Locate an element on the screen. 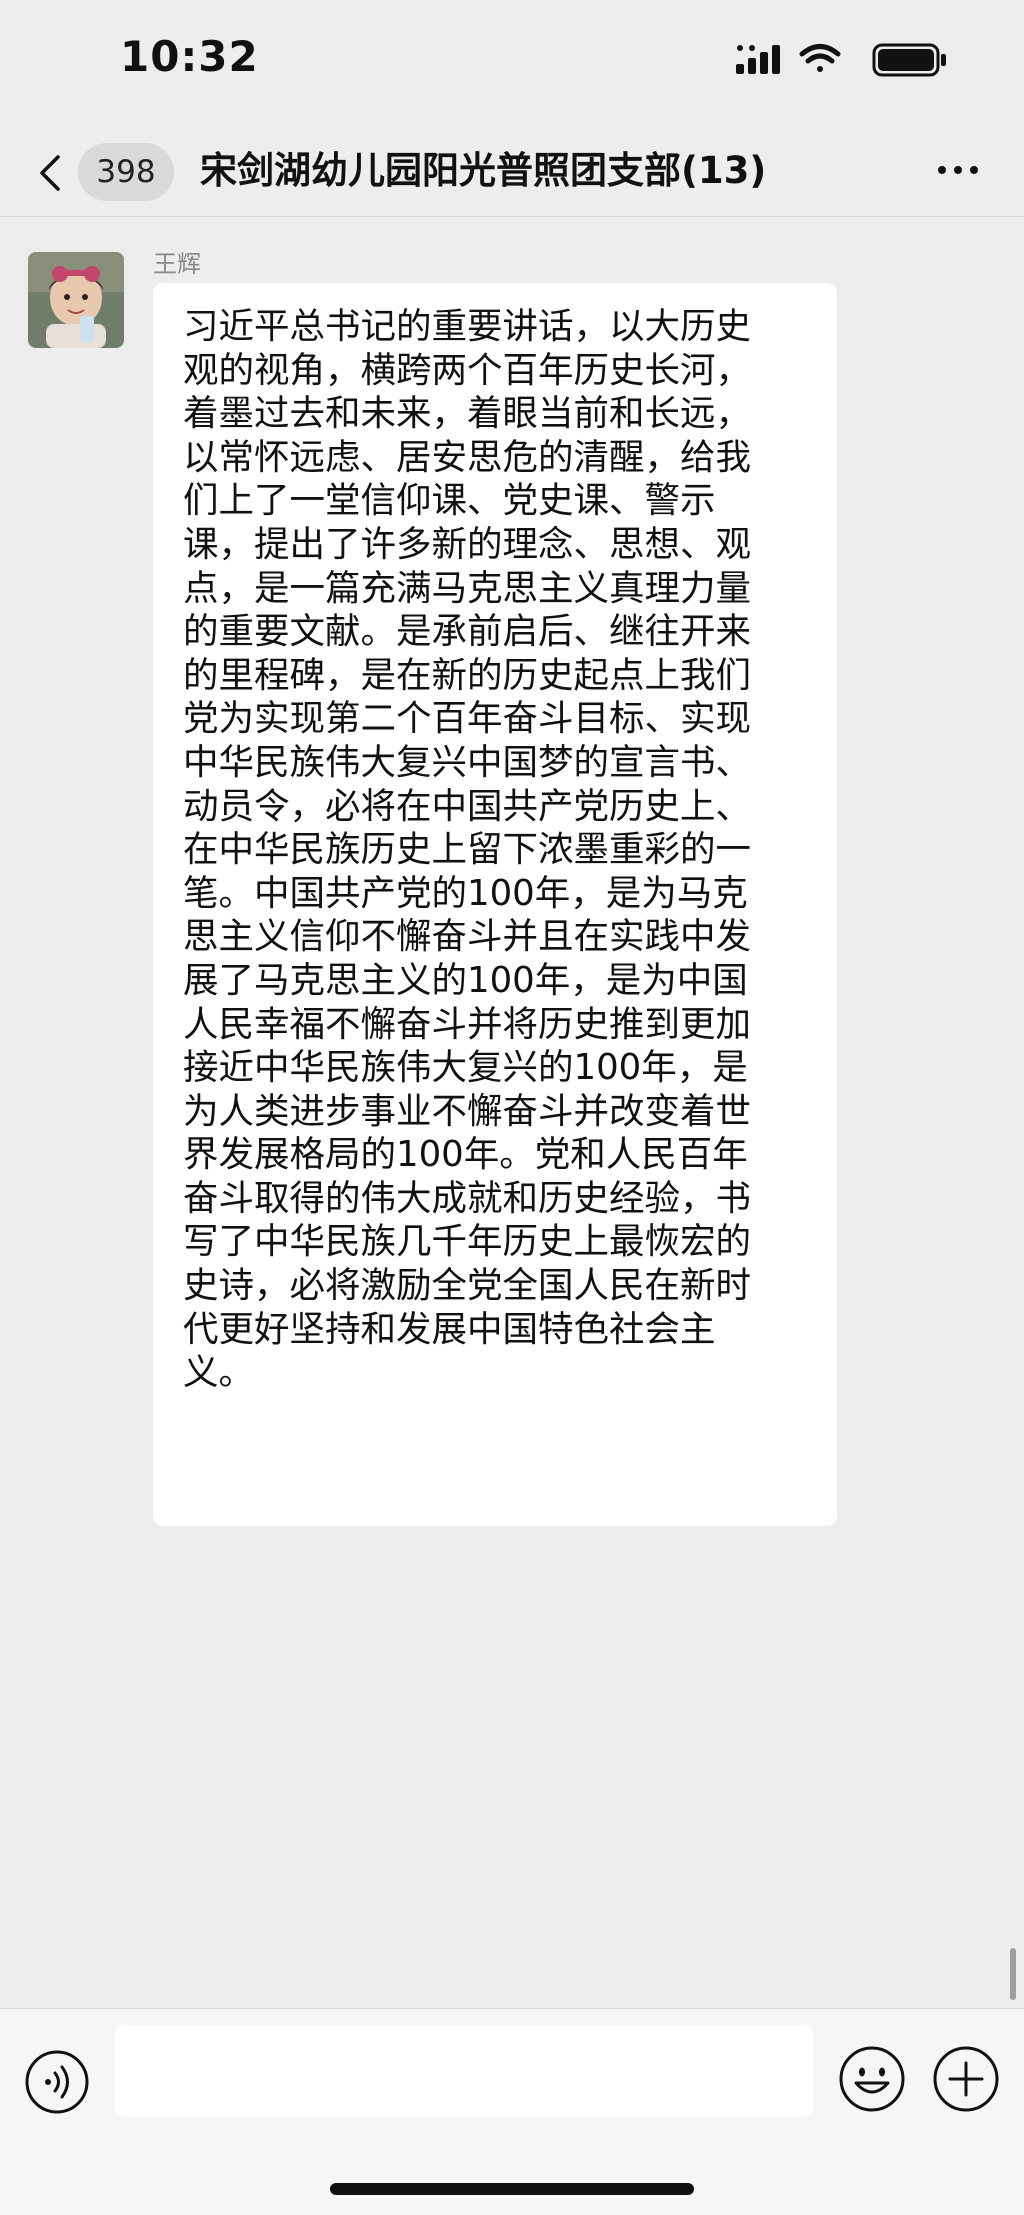 The height and width of the screenshot is (2215, 1024). plus-button is located at coordinates (966, 2079).